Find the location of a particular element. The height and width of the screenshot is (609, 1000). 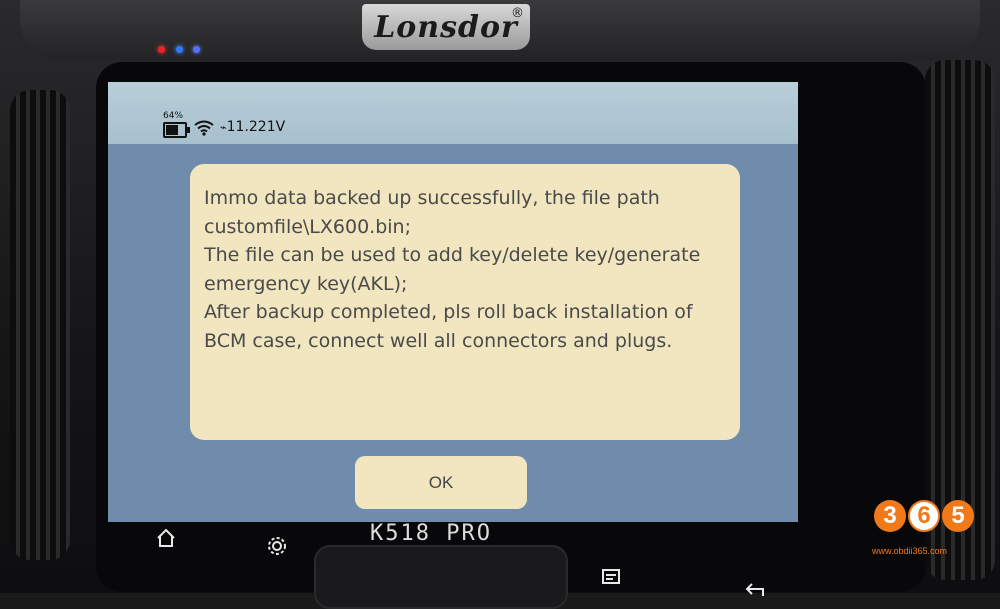

watermark-digit: 5 is located at coordinates (958, 516).